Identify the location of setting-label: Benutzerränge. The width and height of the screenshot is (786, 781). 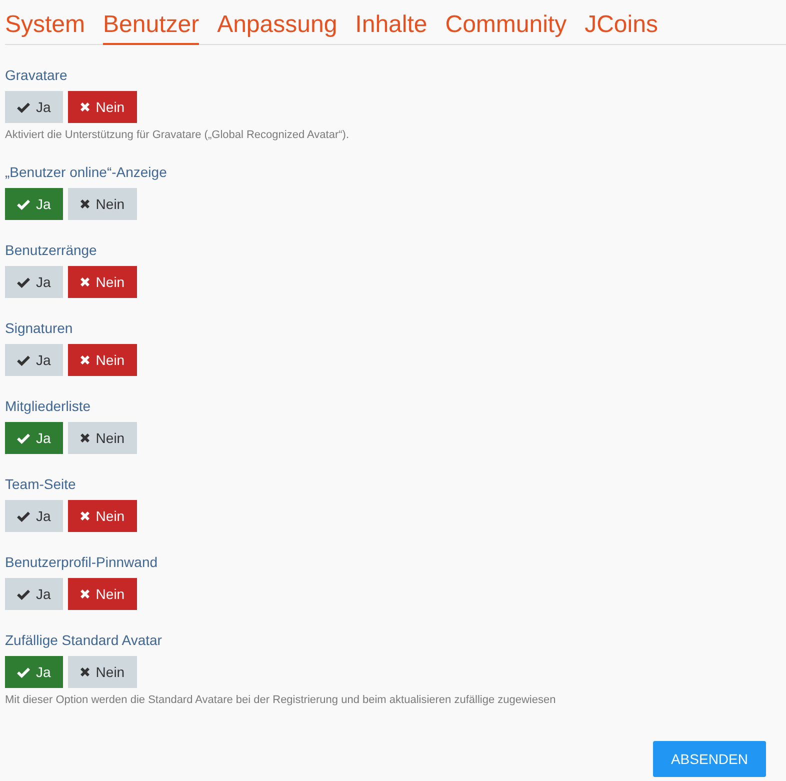
(51, 250).